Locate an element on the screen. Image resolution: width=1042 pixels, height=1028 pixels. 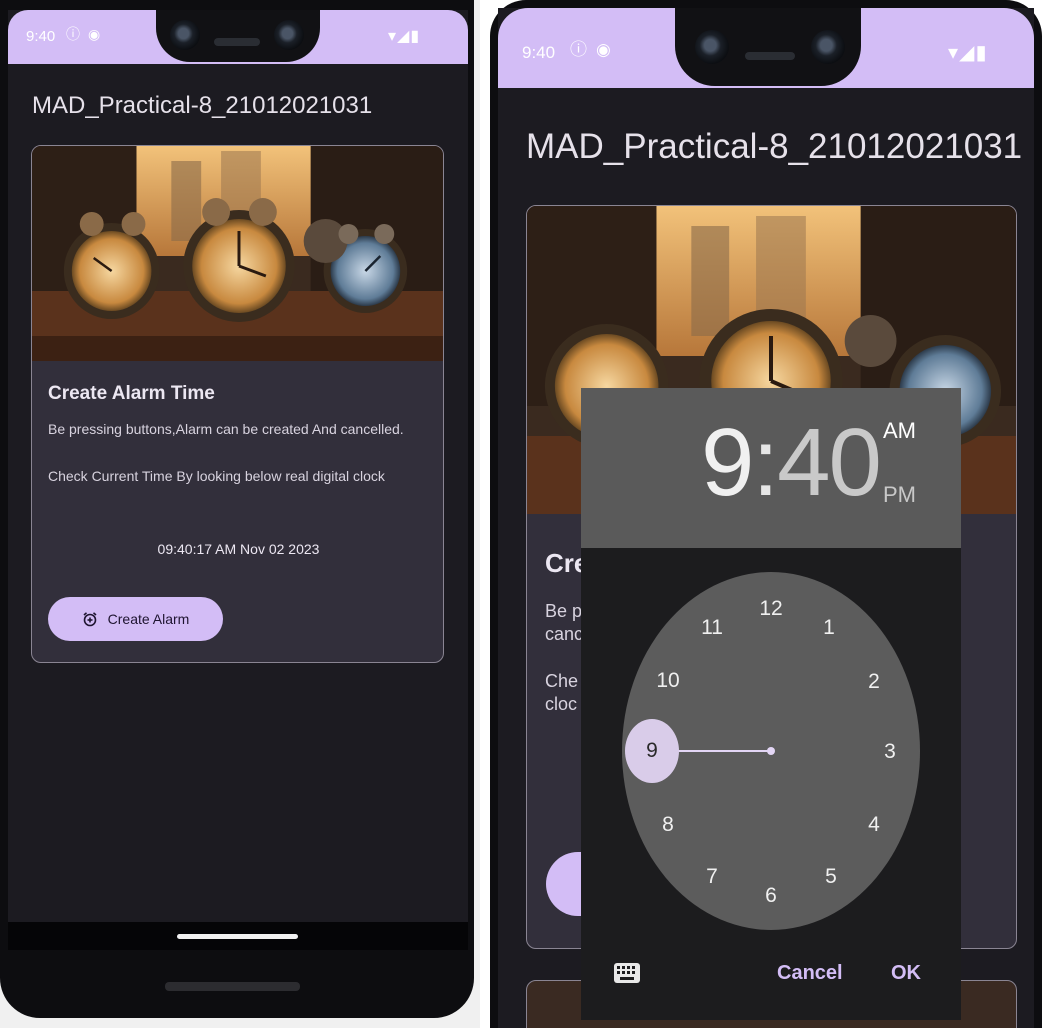
dial-number-1: 1 is located at coordinates (829, 628).